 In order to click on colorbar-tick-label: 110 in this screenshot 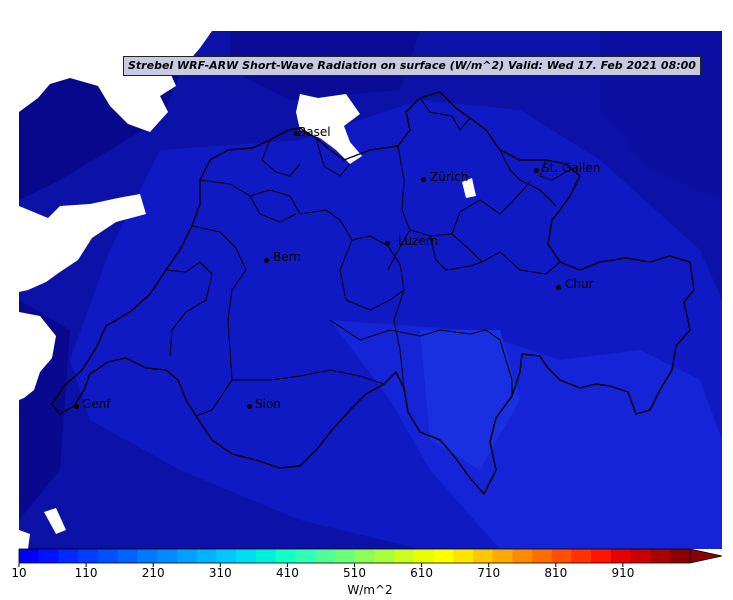, I will do `click(86, 573)`.